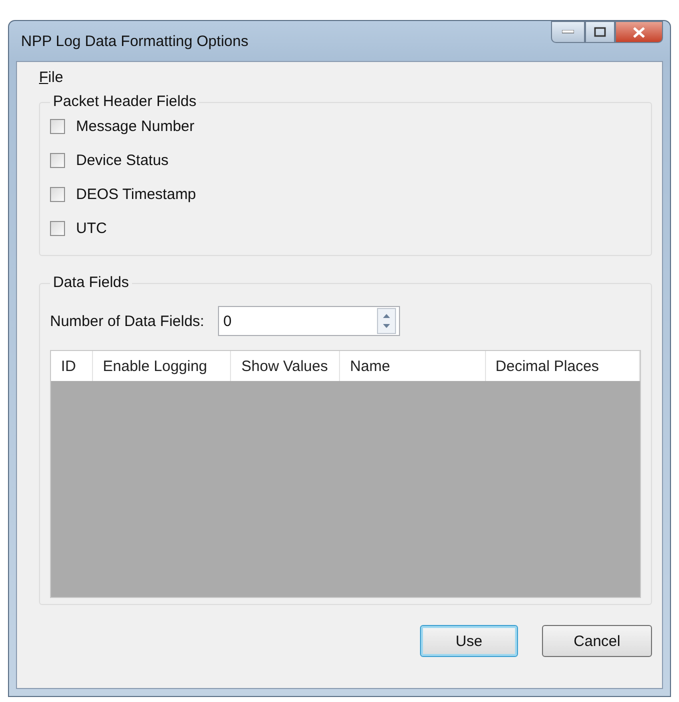 The image size is (679, 702). What do you see at coordinates (122, 160) in the screenshot?
I see `checkbox-label: Device Status` at bounding box center [122, 160].